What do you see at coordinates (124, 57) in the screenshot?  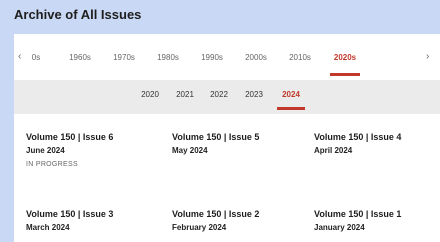 I see `decade-tab-1970s: 1970s` at bounding box center [124, 57].